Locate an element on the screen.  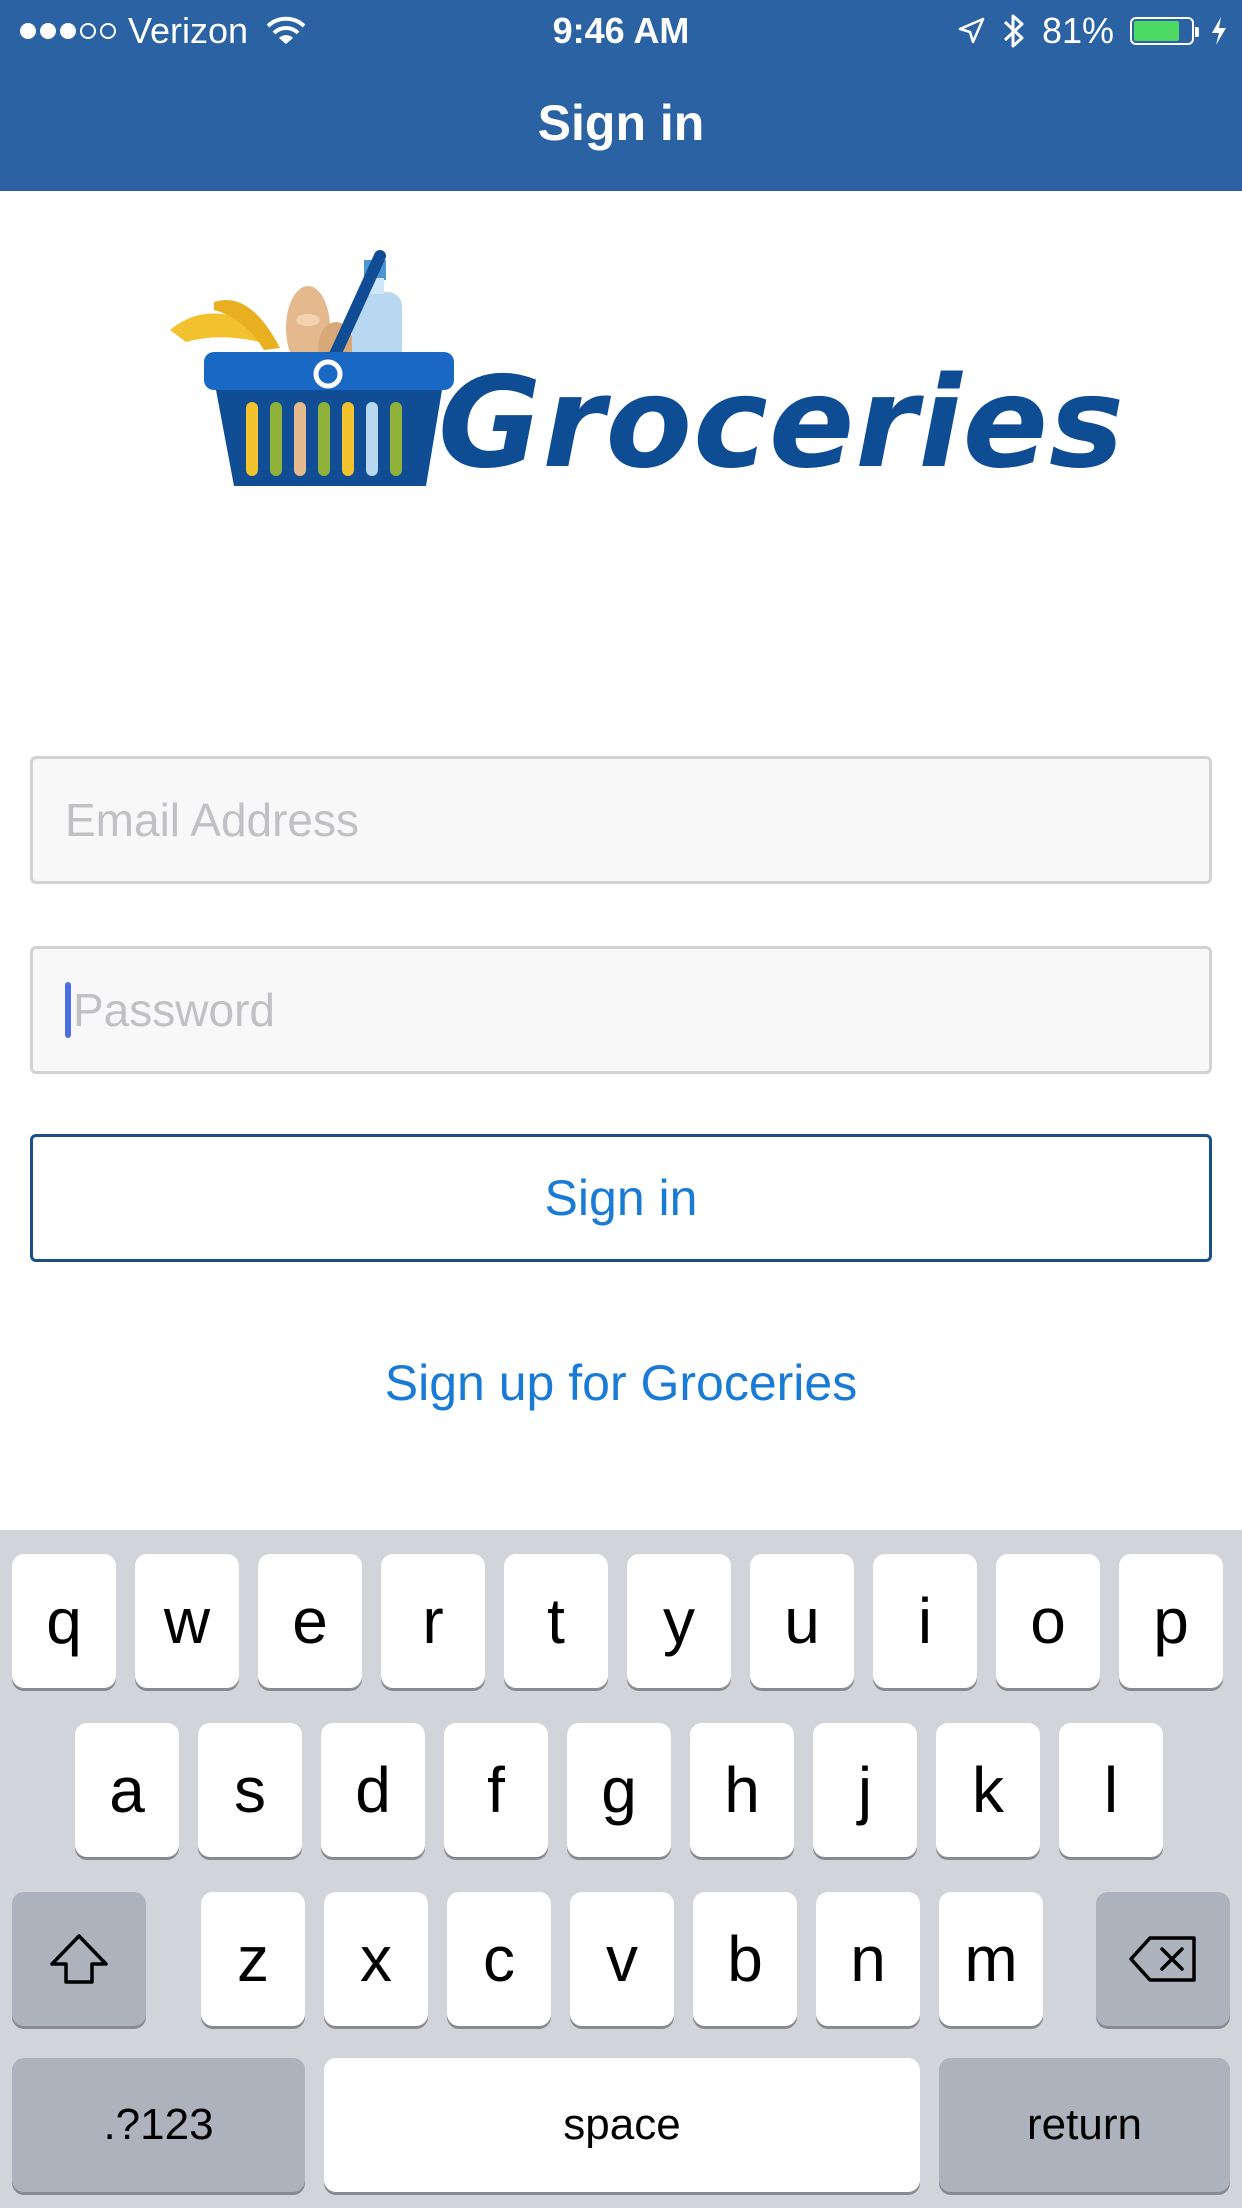
backspace-key is located at coordinates (1163, 1959).